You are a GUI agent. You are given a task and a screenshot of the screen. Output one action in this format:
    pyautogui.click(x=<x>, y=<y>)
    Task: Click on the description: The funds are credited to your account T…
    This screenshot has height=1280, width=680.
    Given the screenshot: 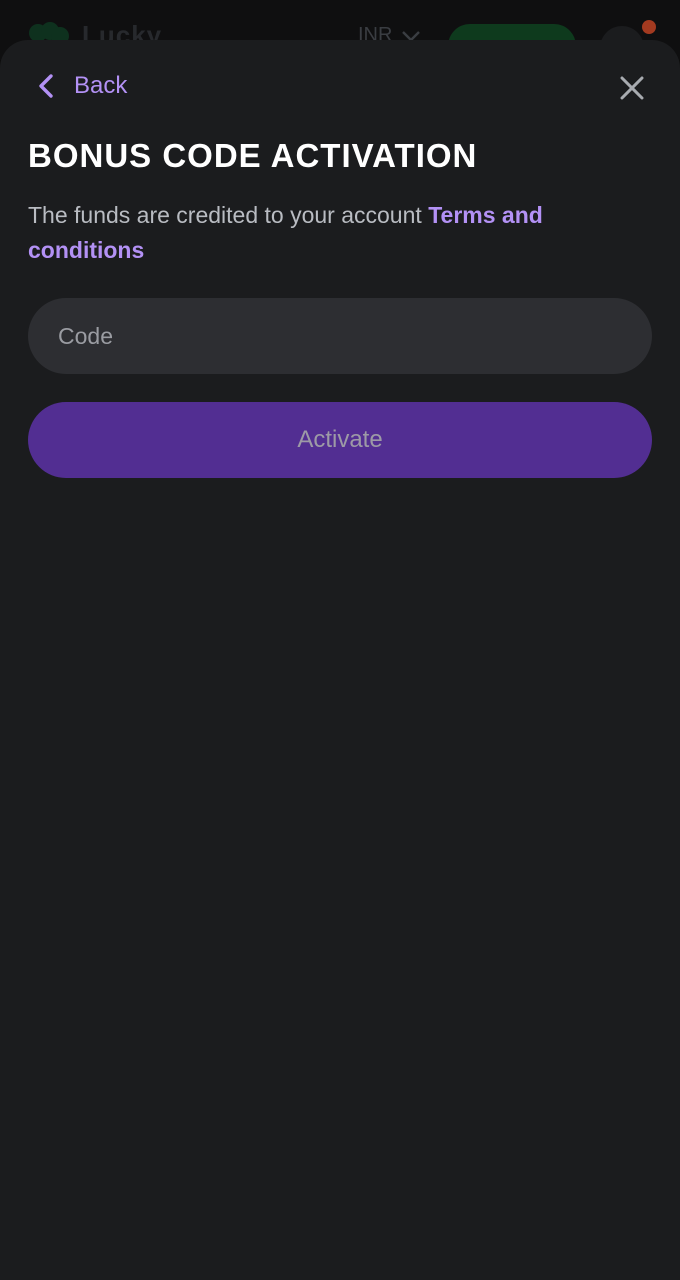 What is the action you would take?
    pyautogui.click(x=340, y=233)
    